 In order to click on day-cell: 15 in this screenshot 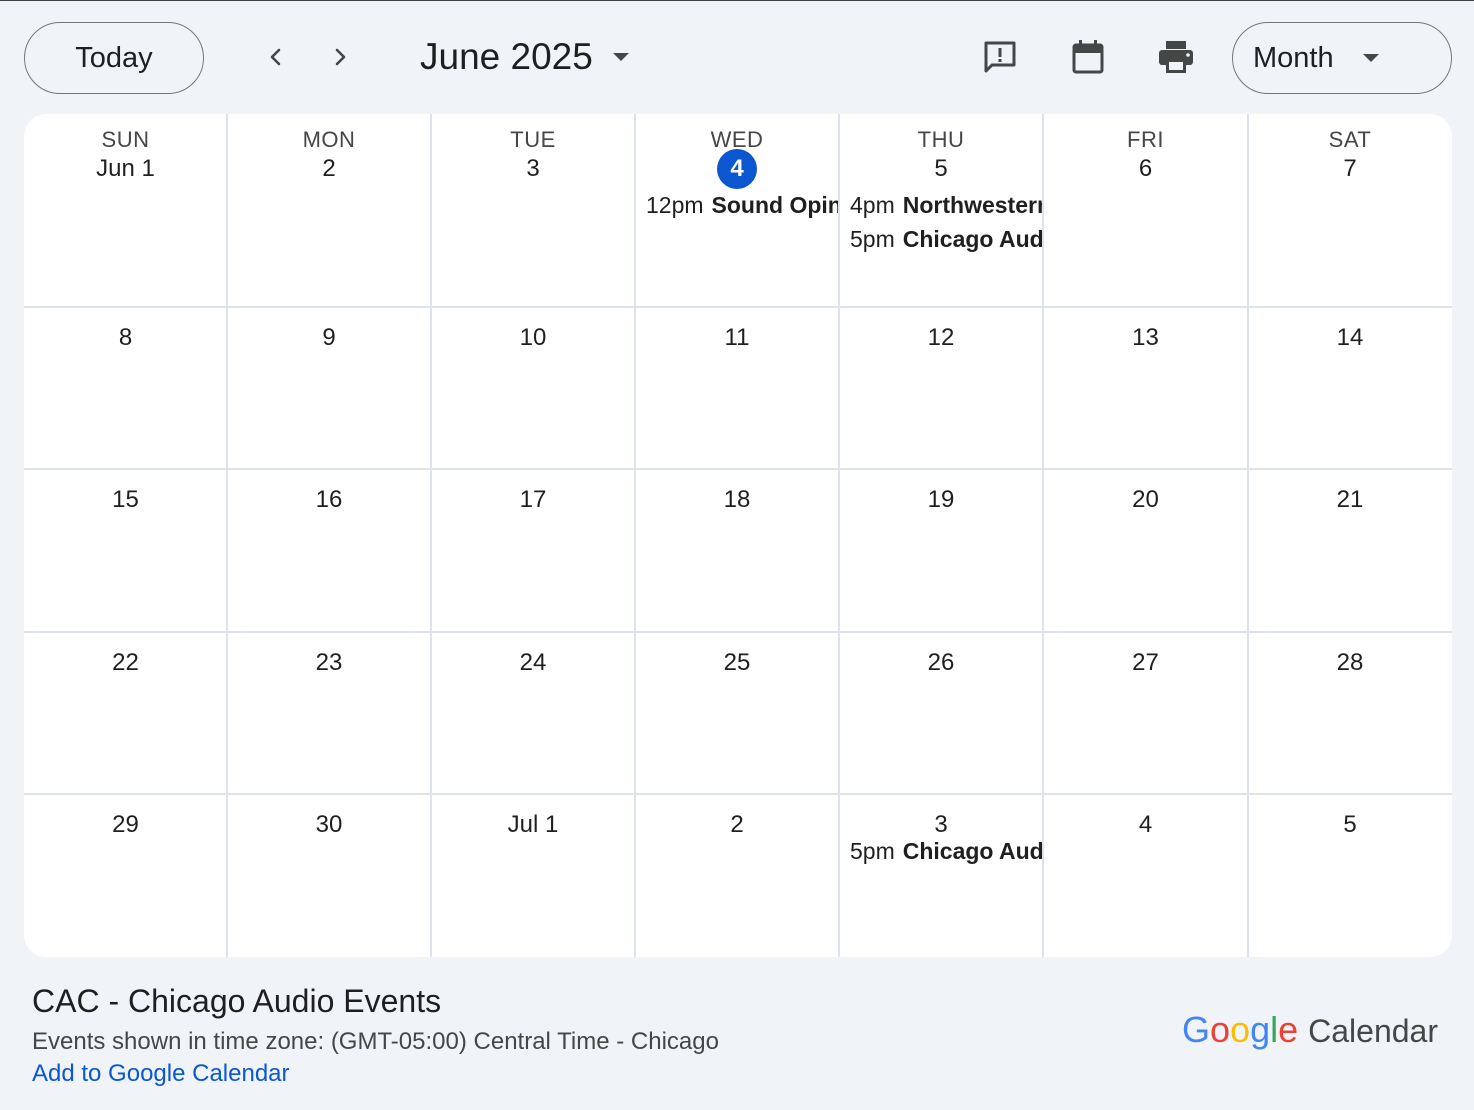, I will do `click(125, 550)`.